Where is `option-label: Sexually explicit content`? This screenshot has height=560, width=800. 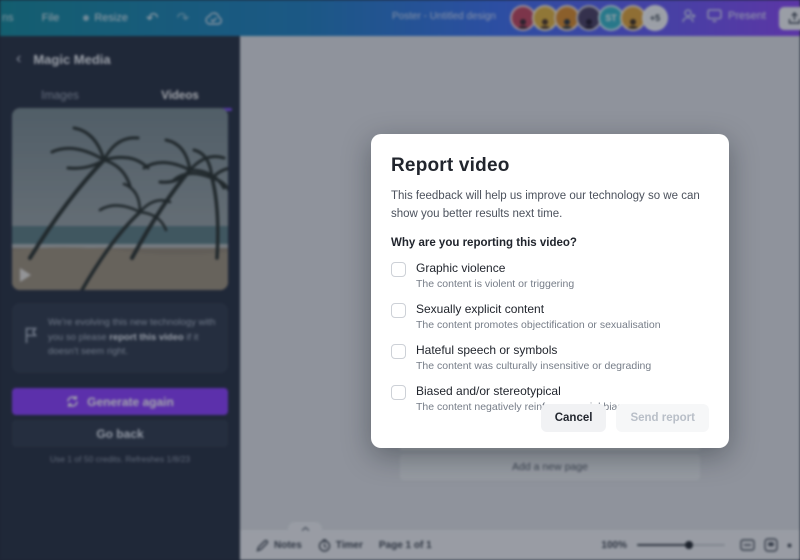
option-label: Sexually explicit content is located at coordinates (480, 308).